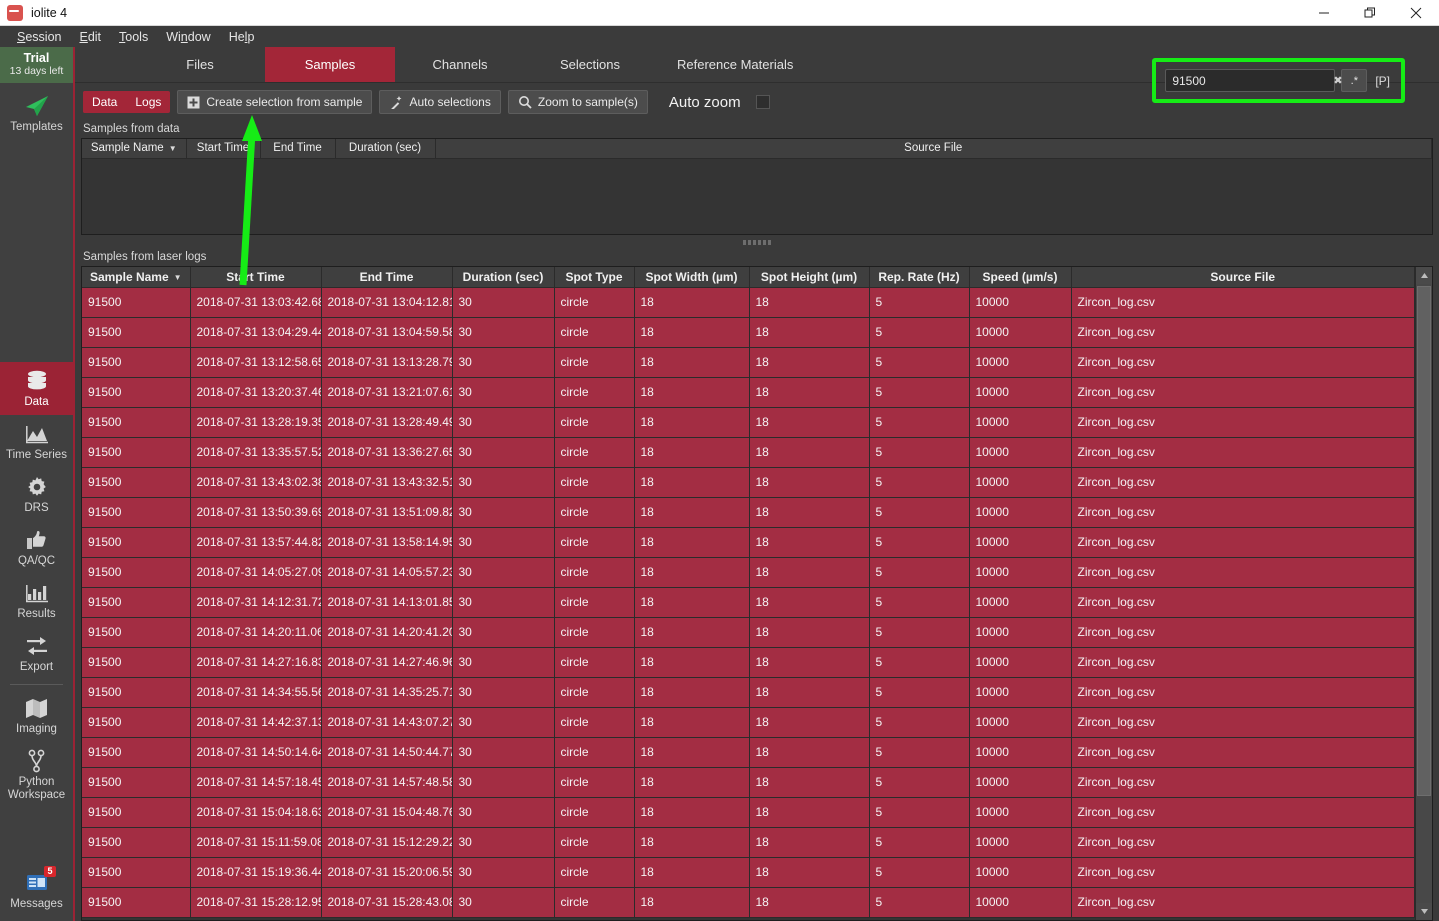 The width and height of the screenshot is (1439, 921). Describe the element at coordinates (809, 277) in the screenshot. I see `th-spot-height: Spot Height (µm)` at that location.